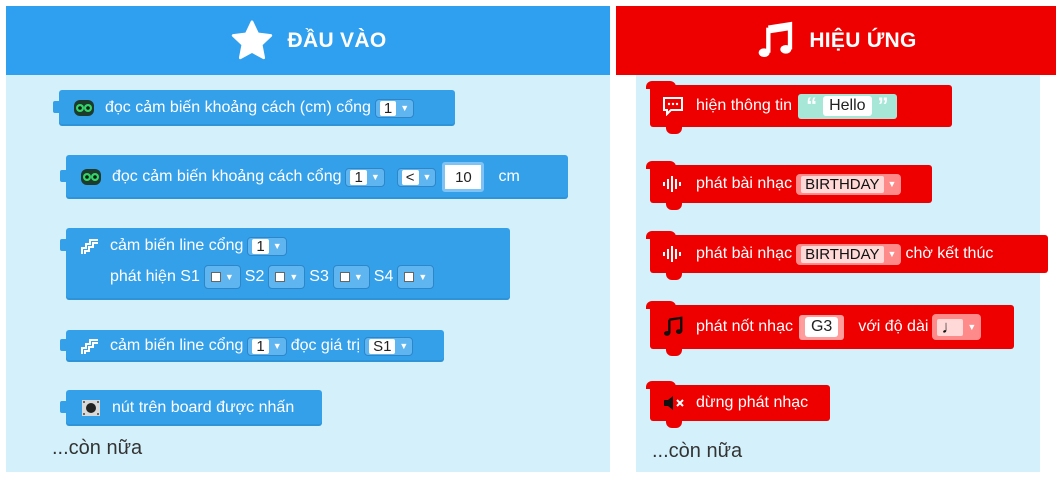 The image size is (1062, 483). What do you see at coordinates (155, 276) in the screenshot?
I see `detect-label: phát hiện S1` at bounding box center [155, 276].